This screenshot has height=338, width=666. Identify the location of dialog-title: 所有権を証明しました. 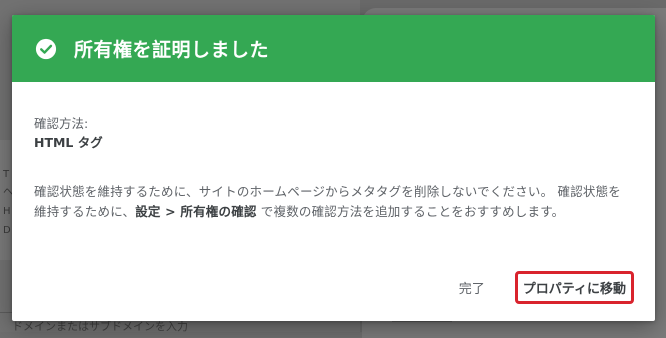
(172, 50).